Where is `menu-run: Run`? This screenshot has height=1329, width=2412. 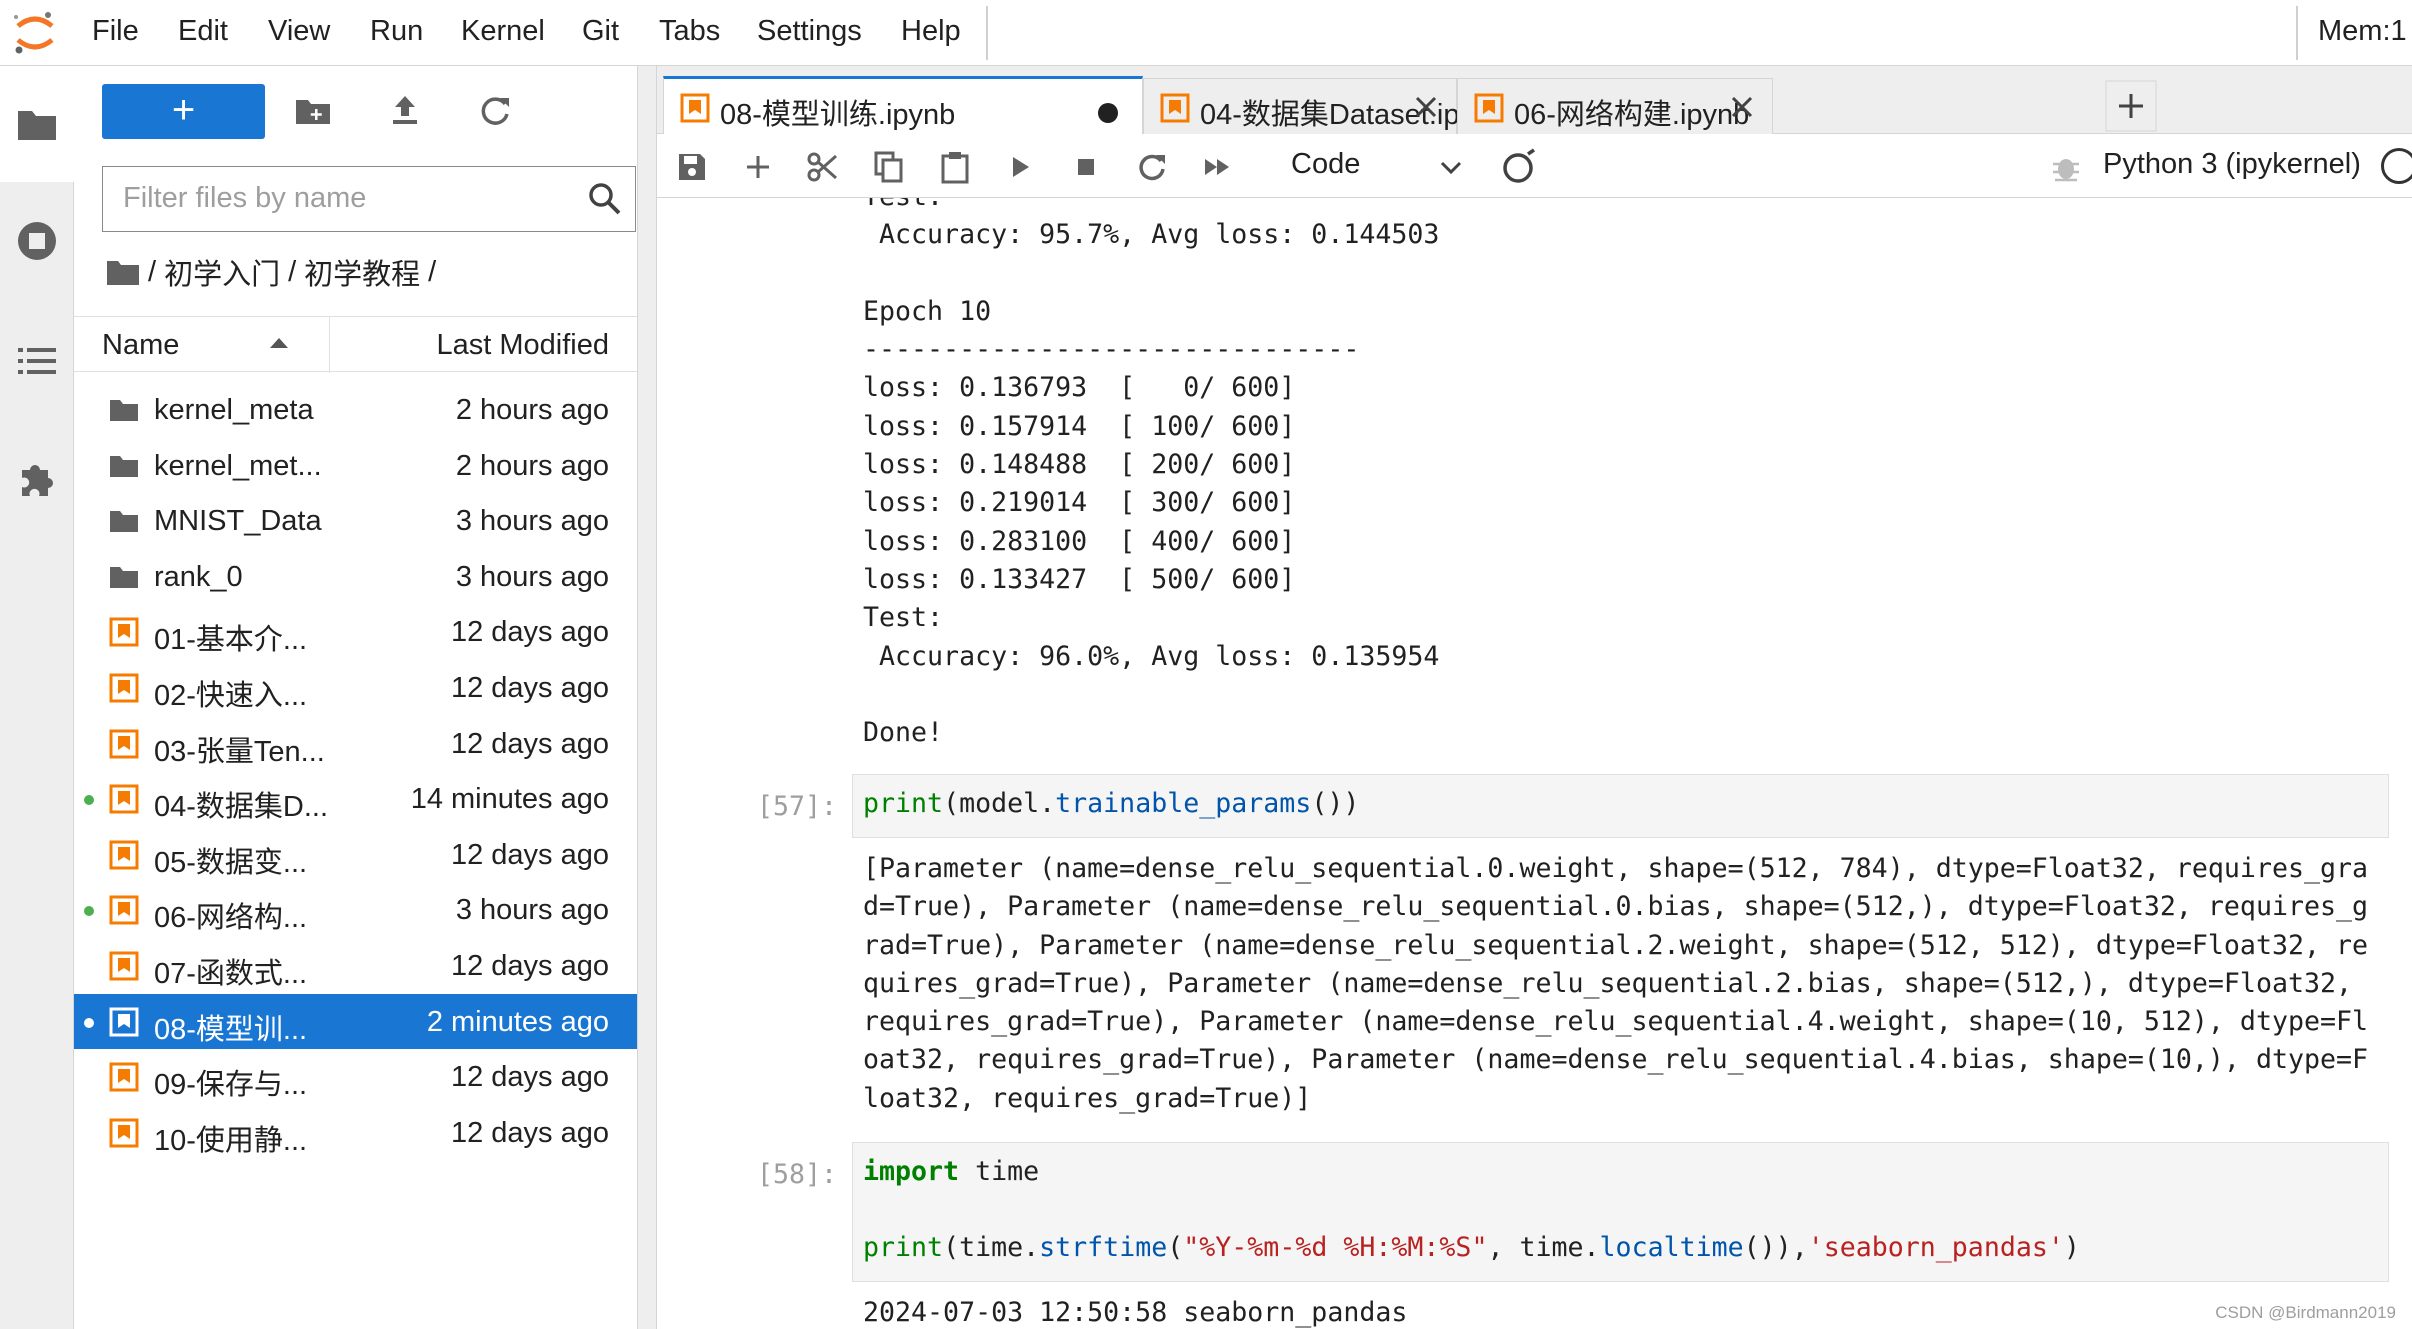 menu-run: Run is located at coordinates (396, 31).